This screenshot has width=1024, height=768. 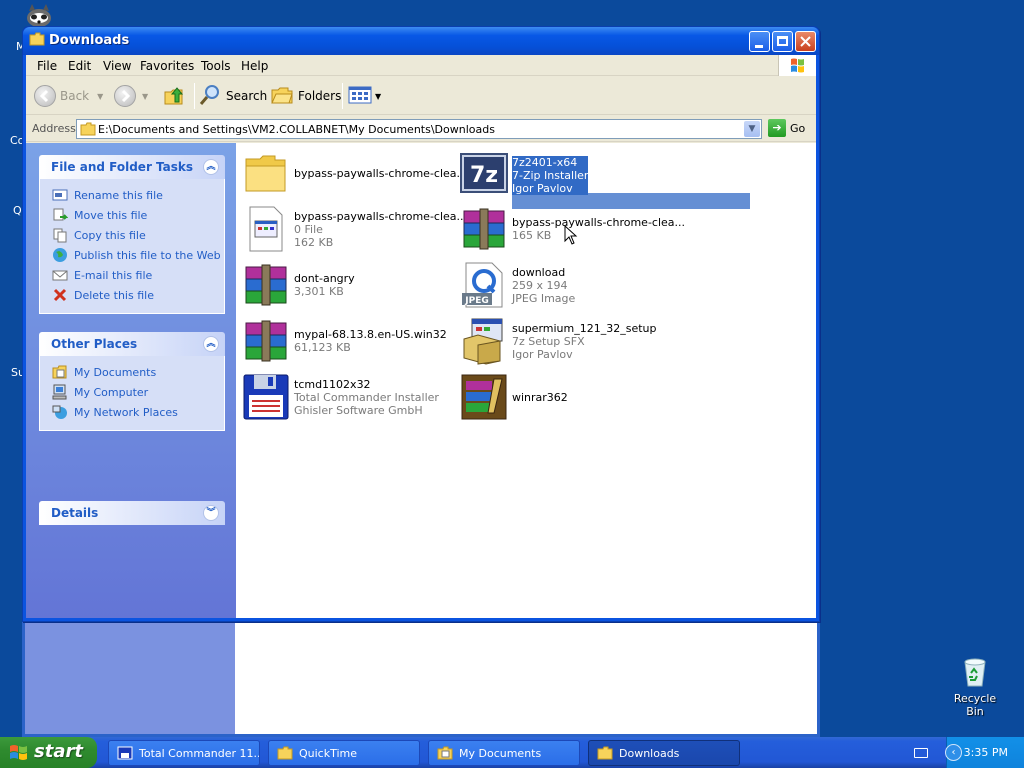 I want to click on taskbar-button-my-documents: My Documents, so click(x=504, y=753).